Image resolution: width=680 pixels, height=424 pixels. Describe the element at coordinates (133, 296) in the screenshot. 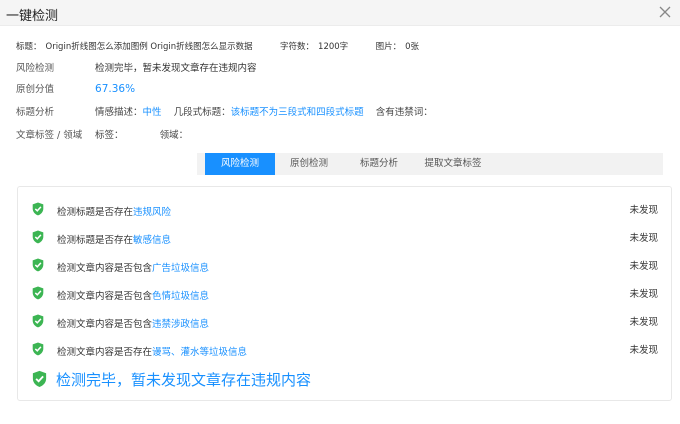

I see `check-description: 检测文章内容是否包含色情垃圾信息` at that location.